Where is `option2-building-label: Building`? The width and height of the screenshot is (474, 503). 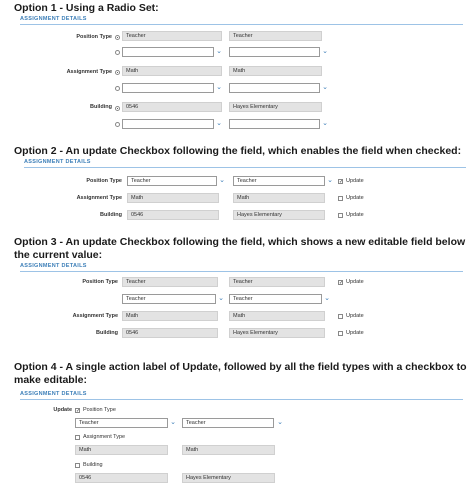 option2-building-label: Building is located at coordinates (111, 215).